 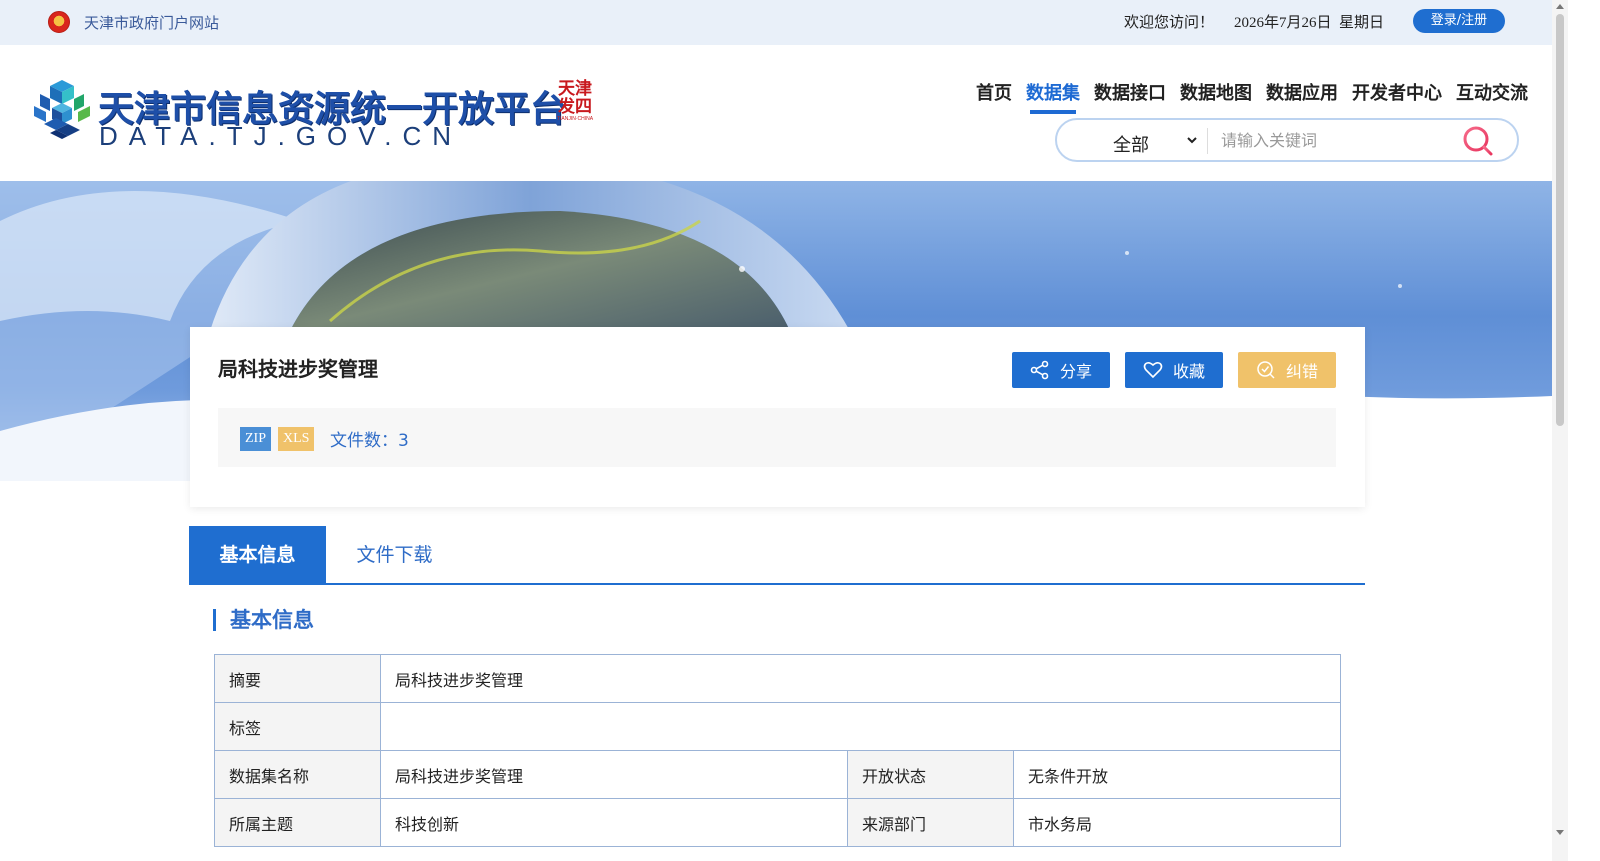 What do you see at coordinates (1053, 96) in the screenshot?
I see `nav-datasets: 数据集` at bounding box center [1053, 96].